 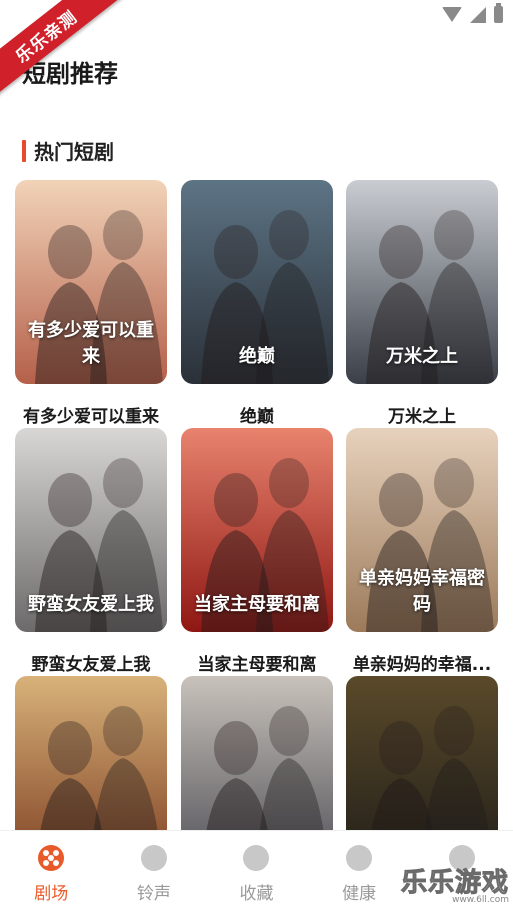 What do you see at coordinates (422, 282) in the screenshot?
I see `drama-poster: 万米之上` at bounding box center [422, 282].